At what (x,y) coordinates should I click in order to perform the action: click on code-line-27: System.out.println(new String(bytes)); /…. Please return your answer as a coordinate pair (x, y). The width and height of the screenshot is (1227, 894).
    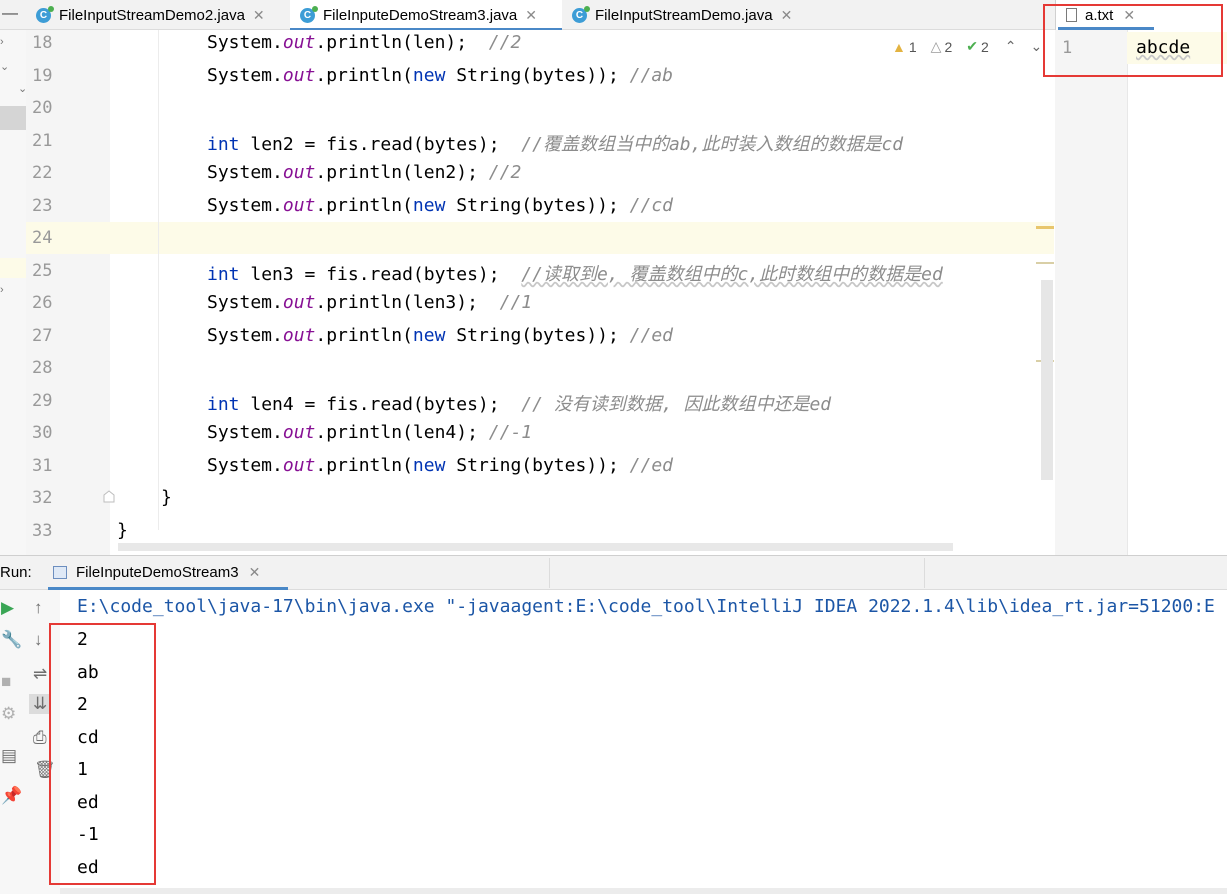
    Looking at the image, I should click on (440, 335).